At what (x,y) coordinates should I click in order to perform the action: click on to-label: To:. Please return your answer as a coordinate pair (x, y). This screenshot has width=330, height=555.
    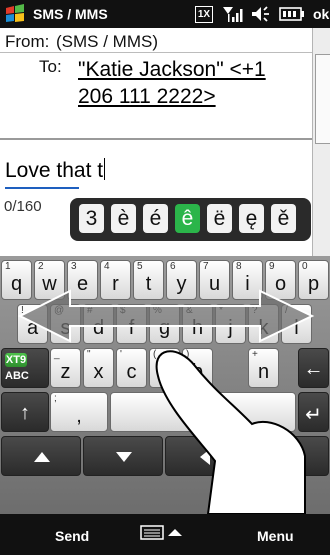
    Looking at the image, I should click on (50, 66).